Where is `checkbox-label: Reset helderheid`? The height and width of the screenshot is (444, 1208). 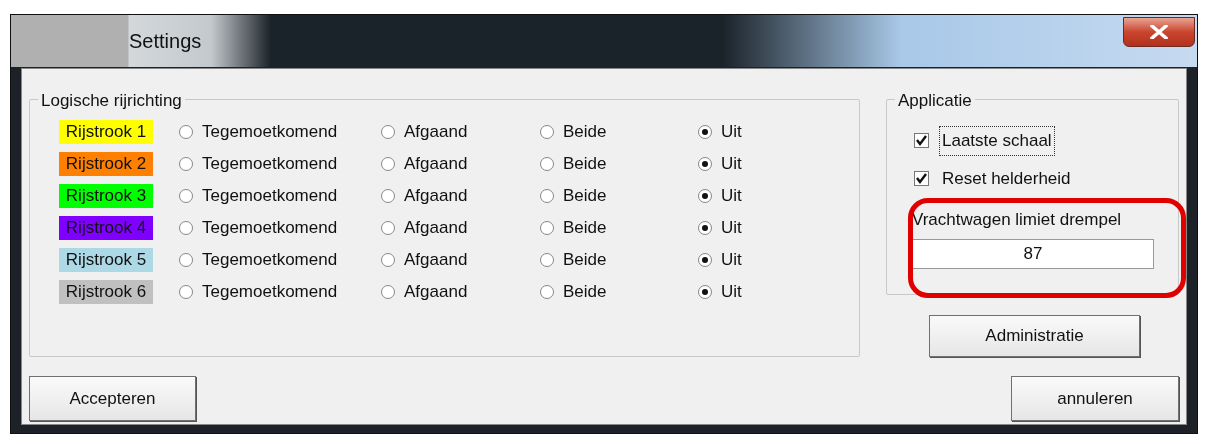 checkbox-label: Reset helderheid is located at coordinates (1006, 178).